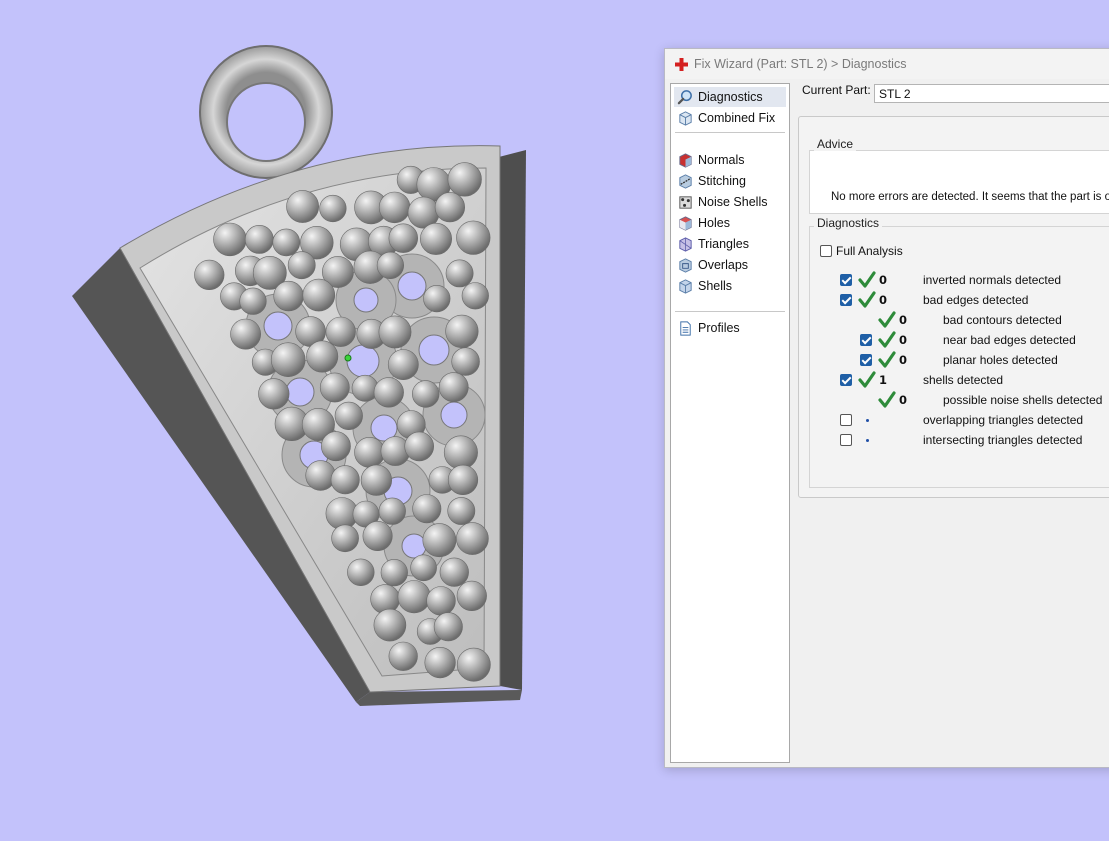 The image size is (1109, 841). I want to click on nav-item-label: Diagnostics, so click(730, 97).